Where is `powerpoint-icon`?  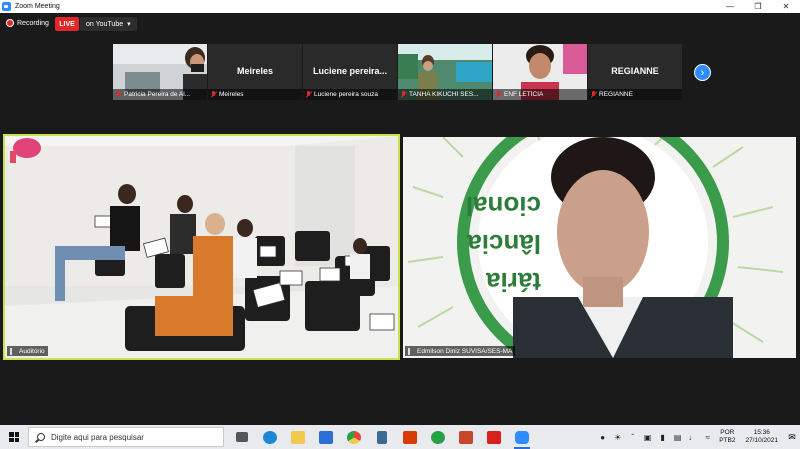
powerpoint-icon is located at coordinates (466, 437).